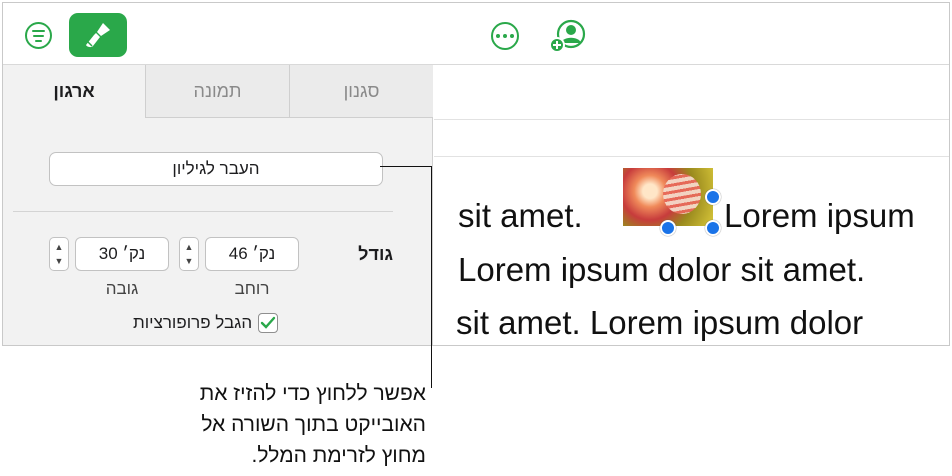 This screenshot has width=952, height=476. Describe the element at coordinates (476, 34) in the screenshot. I see `toolbar` at that location.